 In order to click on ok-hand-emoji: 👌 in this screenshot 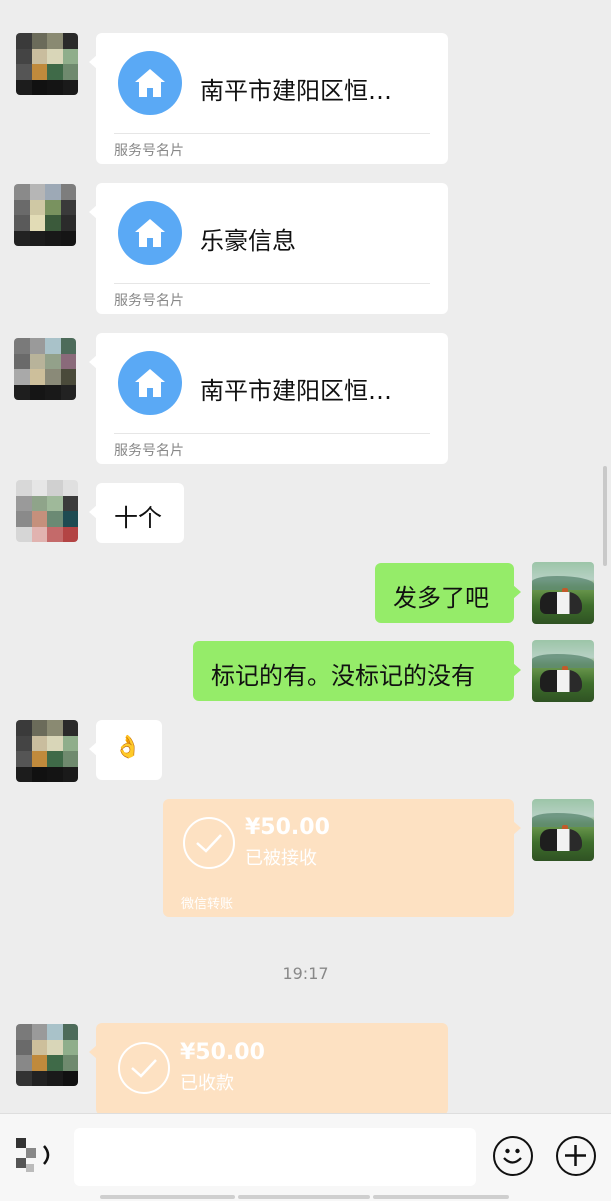, I will do `click(128, 747)`.